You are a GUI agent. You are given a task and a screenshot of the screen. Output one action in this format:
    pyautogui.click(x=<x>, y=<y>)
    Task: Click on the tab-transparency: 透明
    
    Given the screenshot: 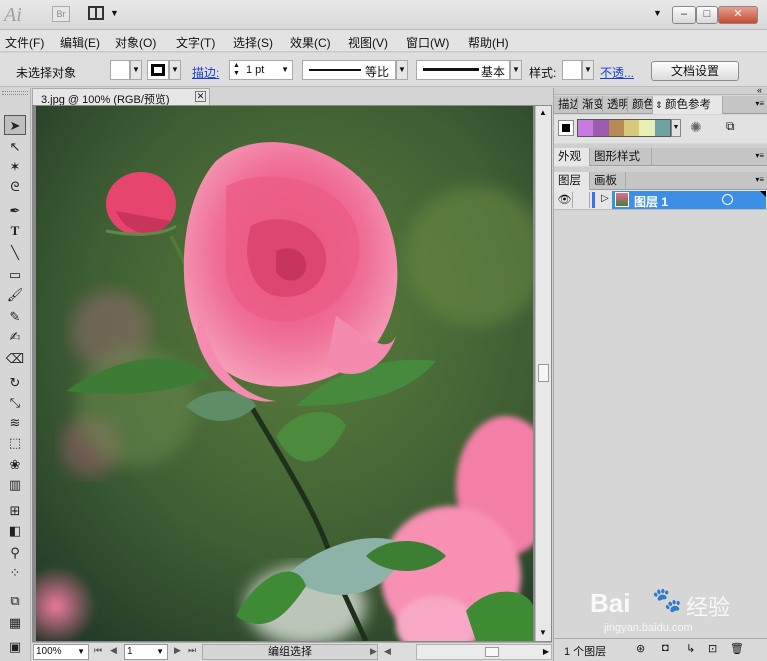 What is the action you would take?
    pyautogui.click(x=615, y=105)
    